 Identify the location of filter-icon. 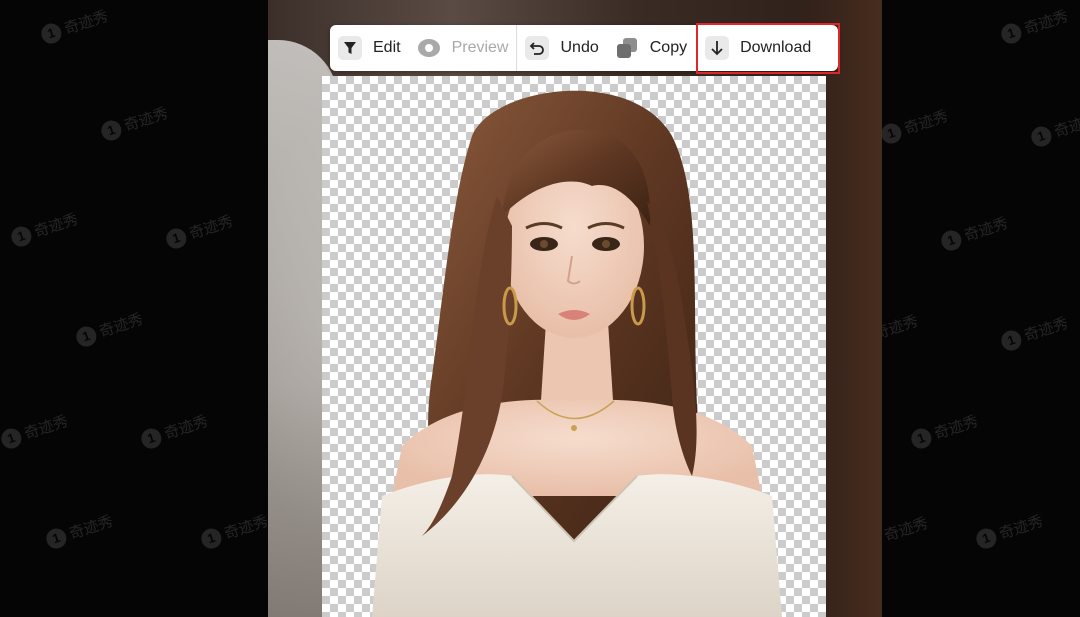
(350, 48).